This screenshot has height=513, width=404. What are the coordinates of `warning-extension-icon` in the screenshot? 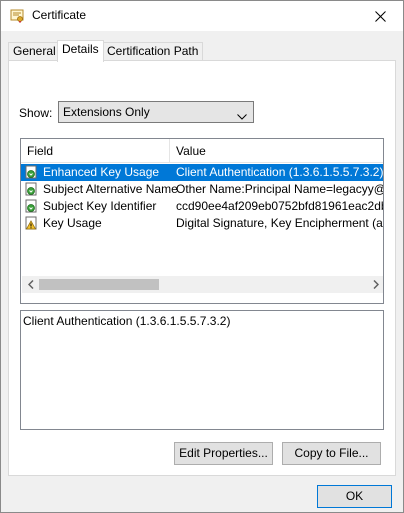 It's located at (32, 223).